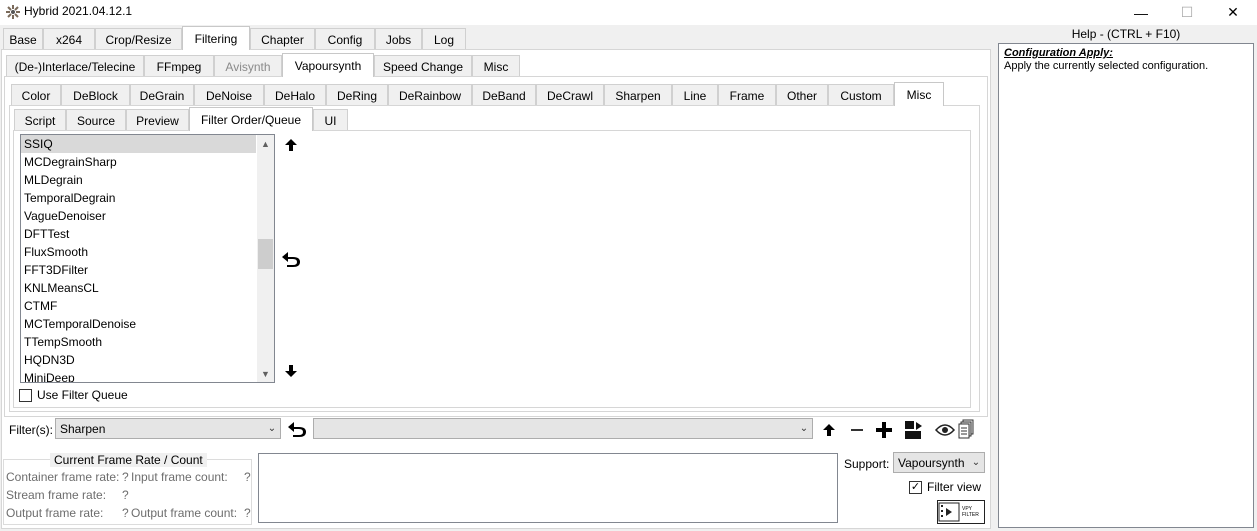  What do you see at coordinates (179, 66) in the screenshot?
I see `tab-ffmpeg: FFmpeg` at bounding box center [179, 66].